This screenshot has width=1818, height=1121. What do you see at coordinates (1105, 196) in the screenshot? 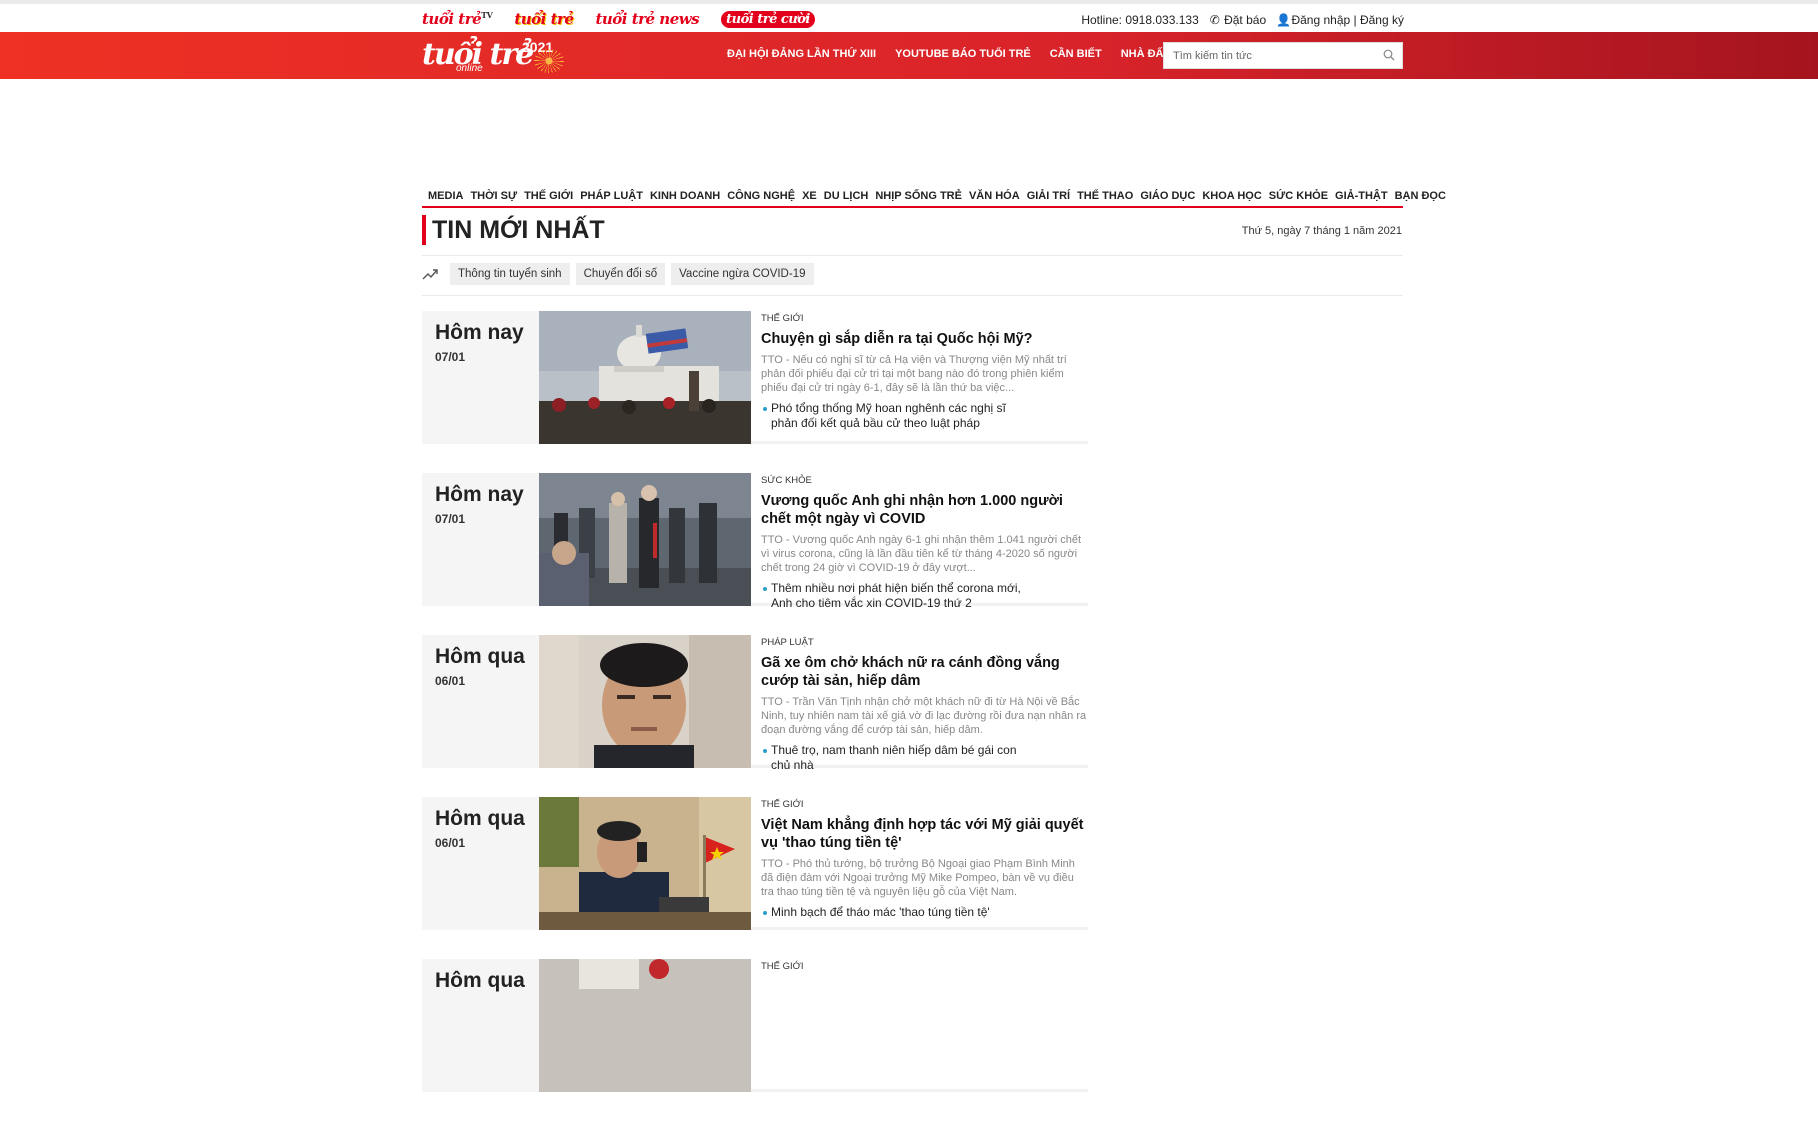
I see `cat-the-thao: THỂ THAO` at bounding box center [1105, 196].